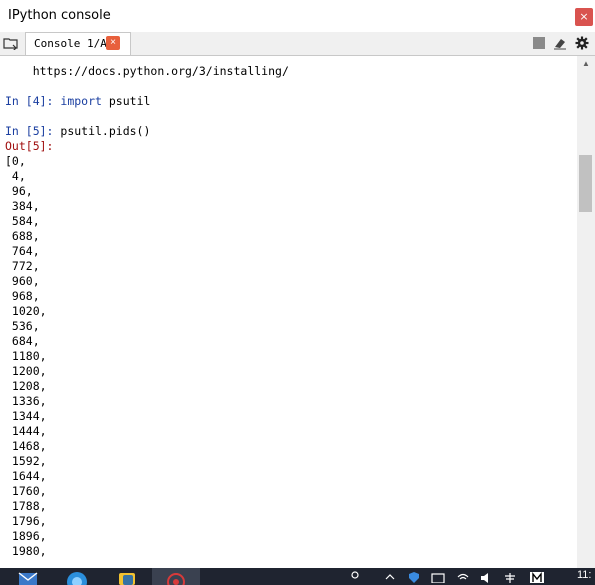  I want to click on pid-line: 96,, so click(19, 191).